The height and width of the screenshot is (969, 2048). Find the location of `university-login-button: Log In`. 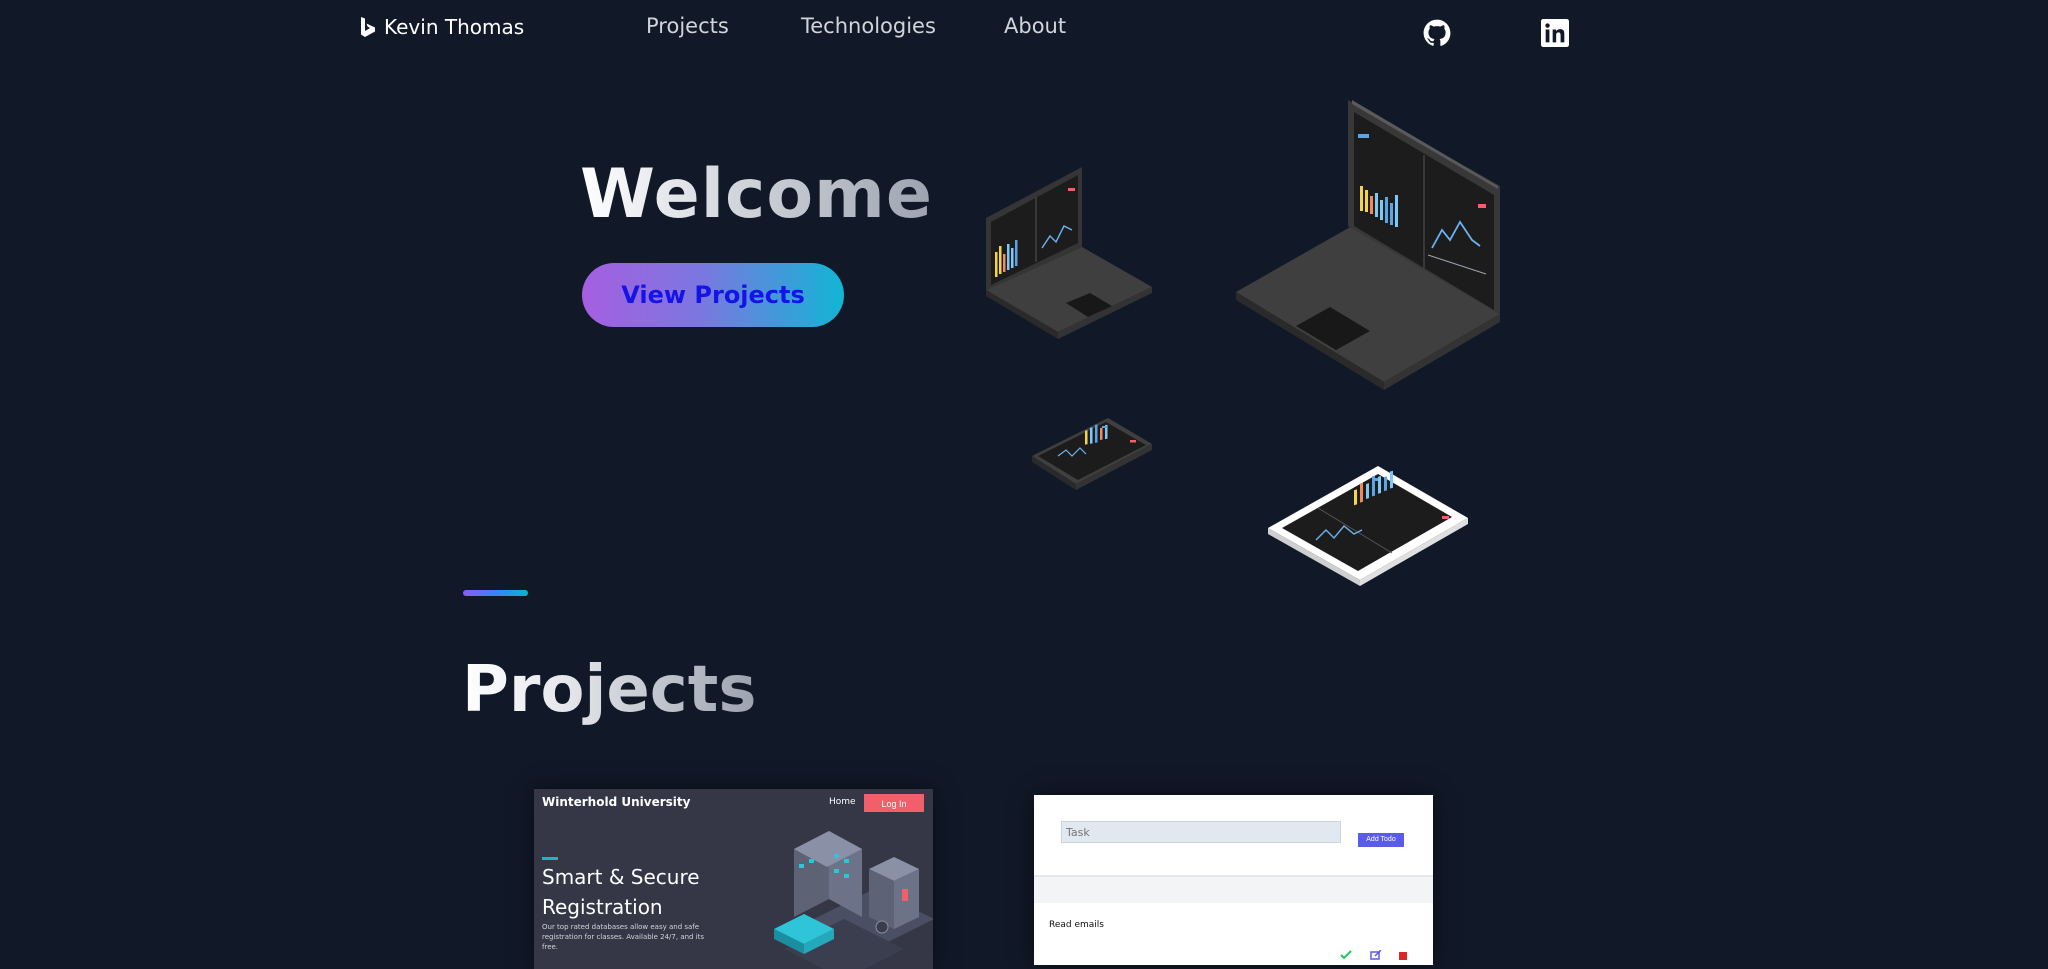

university-login-button: Log In is located at coordinates (894, 803).